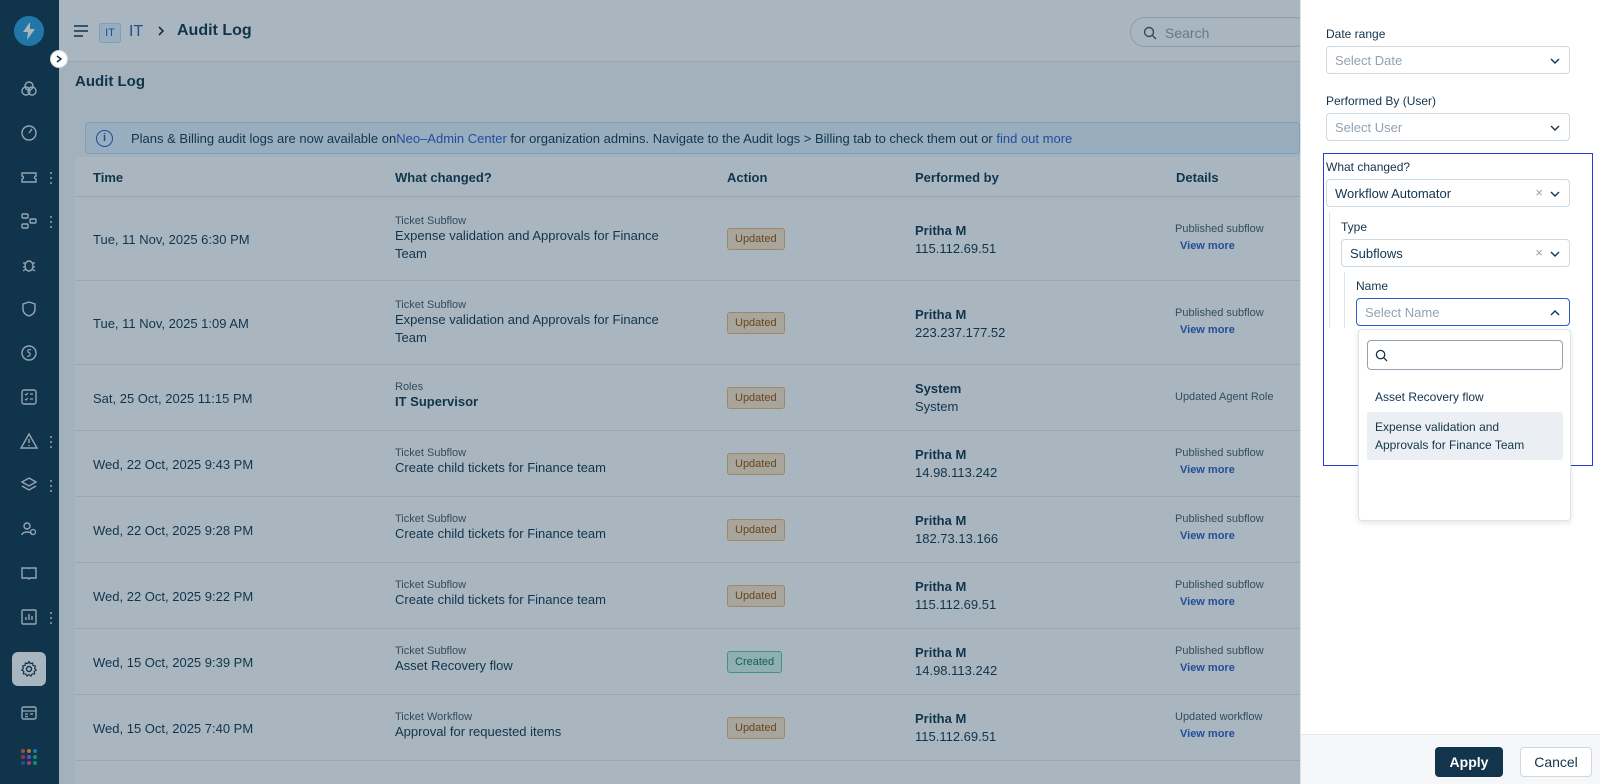 The width and height of the screenshot is (1600, 784). I want to click on name-label: Name, so click(1372, 286).